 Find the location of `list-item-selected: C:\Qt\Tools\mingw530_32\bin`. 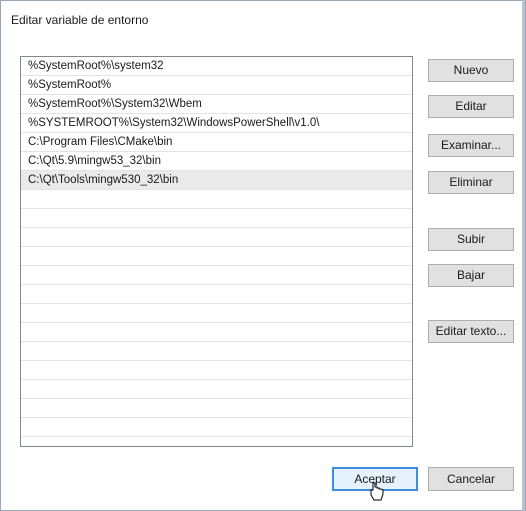

list-item-selected: C:\Qt\Tools\mingw530_32\bin is located at coordinates (216, 180).